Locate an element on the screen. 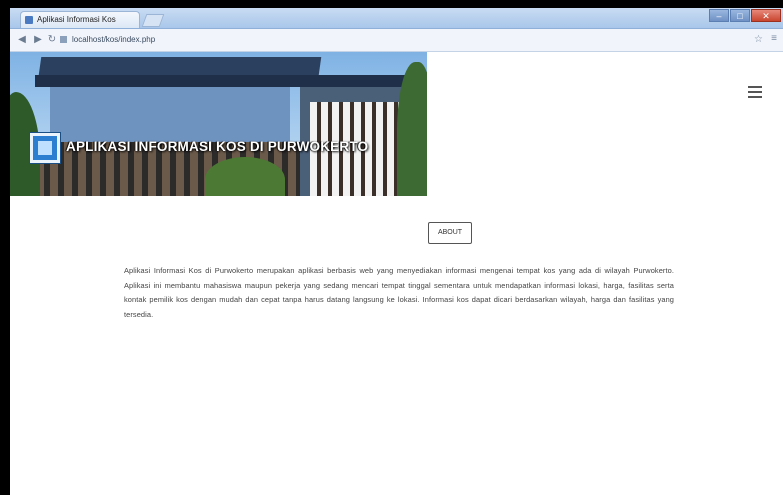 Image resolution: width=783 pixels, height=495 pixels. site-title: APLIKASI INFORMASI KOS DI PURWOKERTO is located at coordinates (217, 146).